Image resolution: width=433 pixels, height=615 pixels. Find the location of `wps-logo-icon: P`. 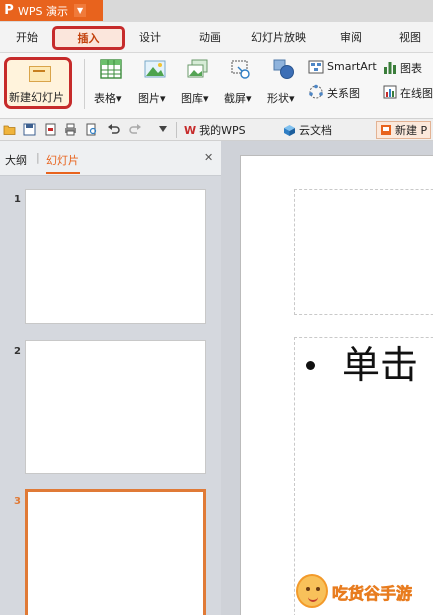

wps-logo-icon: P is located at coordinates (9, 10).